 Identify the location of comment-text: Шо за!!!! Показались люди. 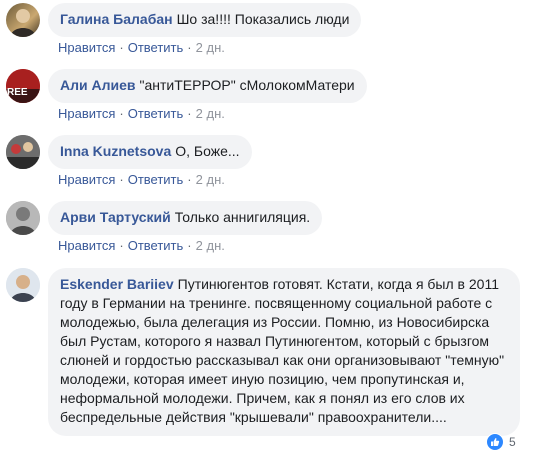
(263, 19).